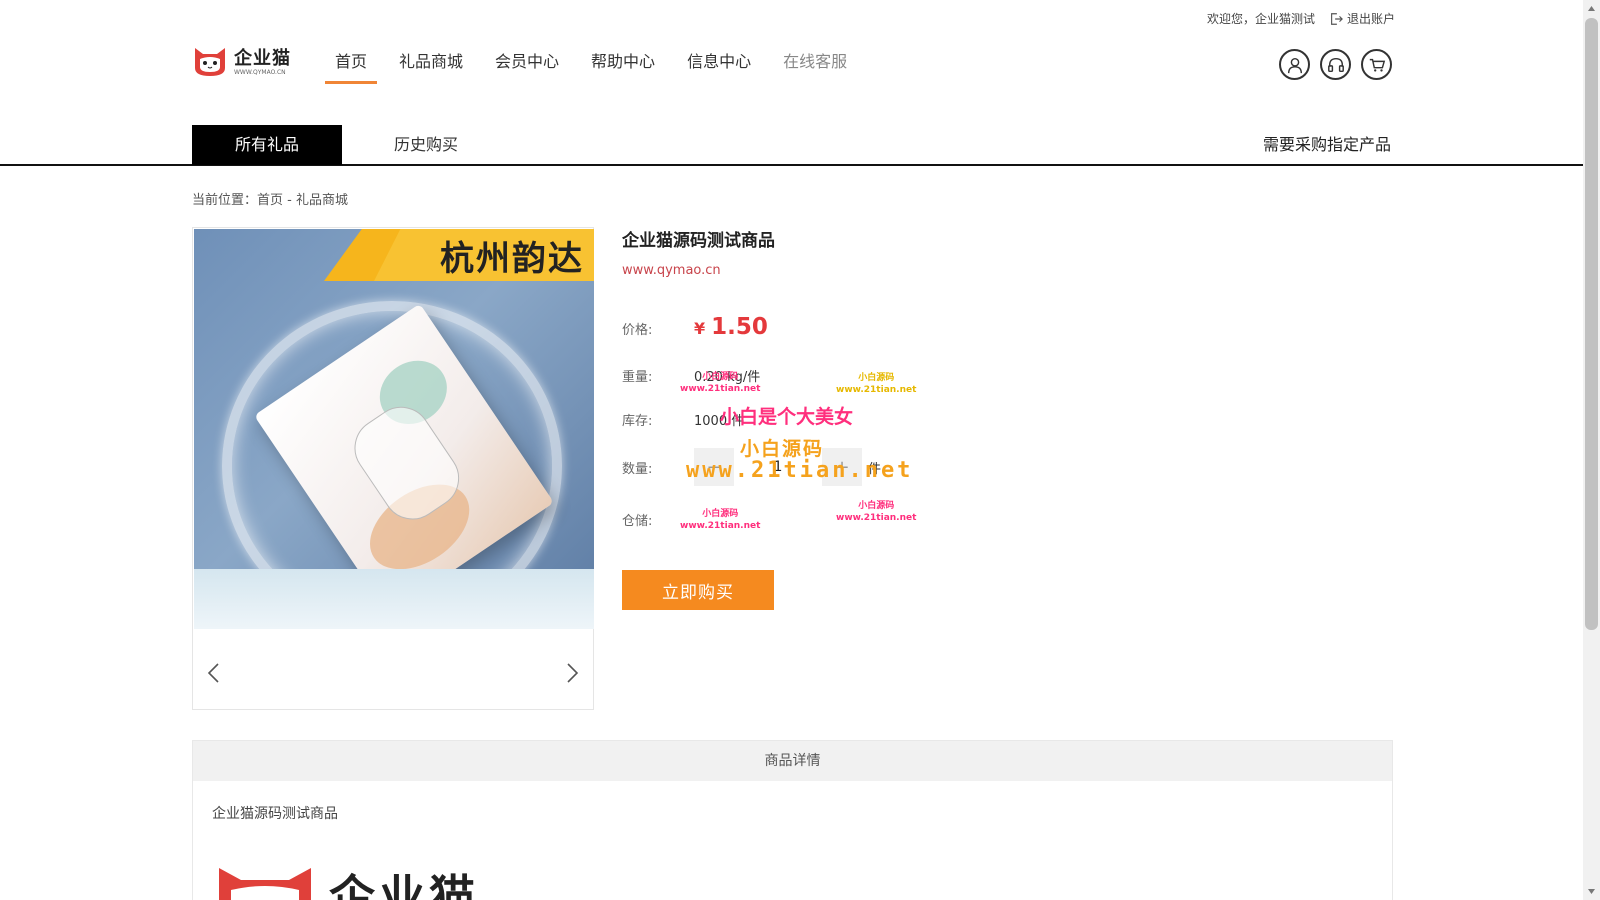  What do you see at coordinates (1370, 19) in the screenshot?
I see `logout-label: 退出账户` at bounding box center [1370, 19].